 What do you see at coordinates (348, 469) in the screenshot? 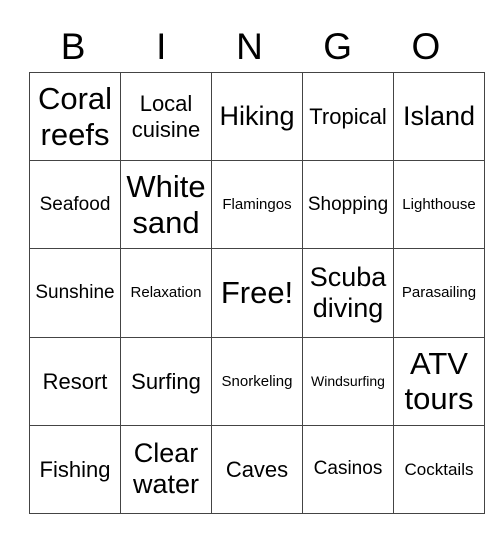
I see `bingo-cell: Casinos` at bounding box center [348, 469].